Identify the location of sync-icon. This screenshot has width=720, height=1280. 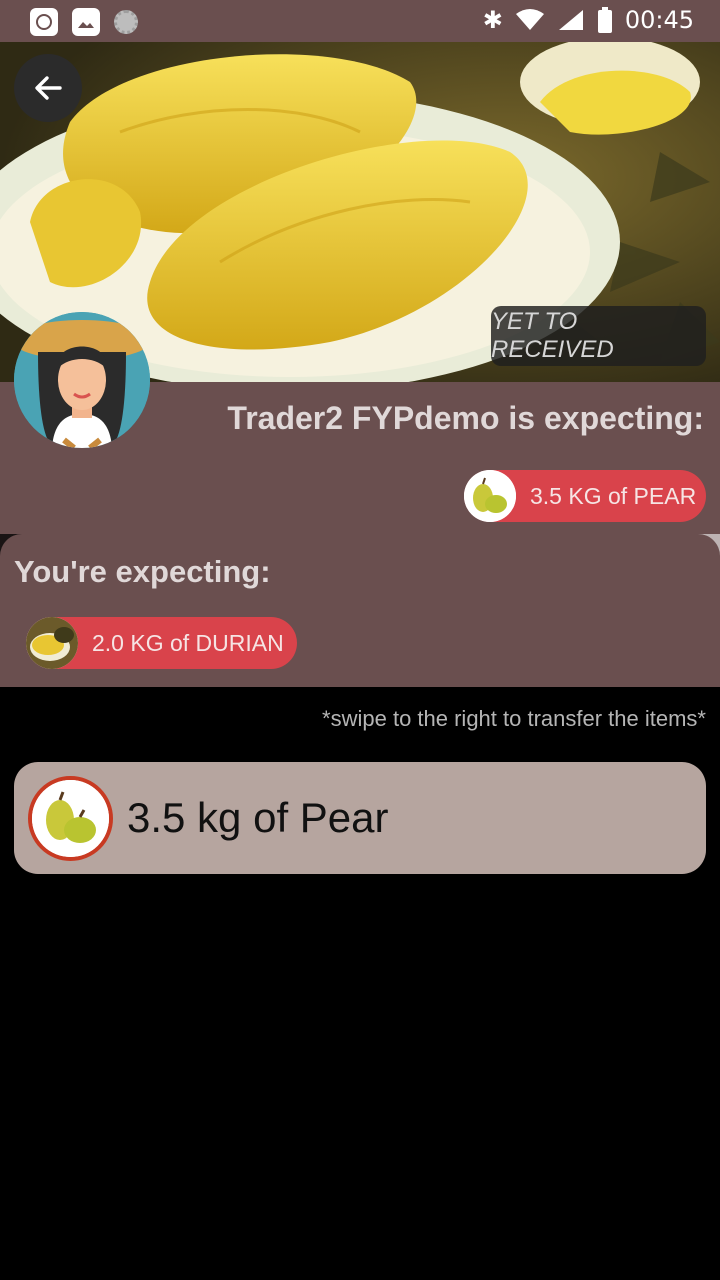
(126, 22).